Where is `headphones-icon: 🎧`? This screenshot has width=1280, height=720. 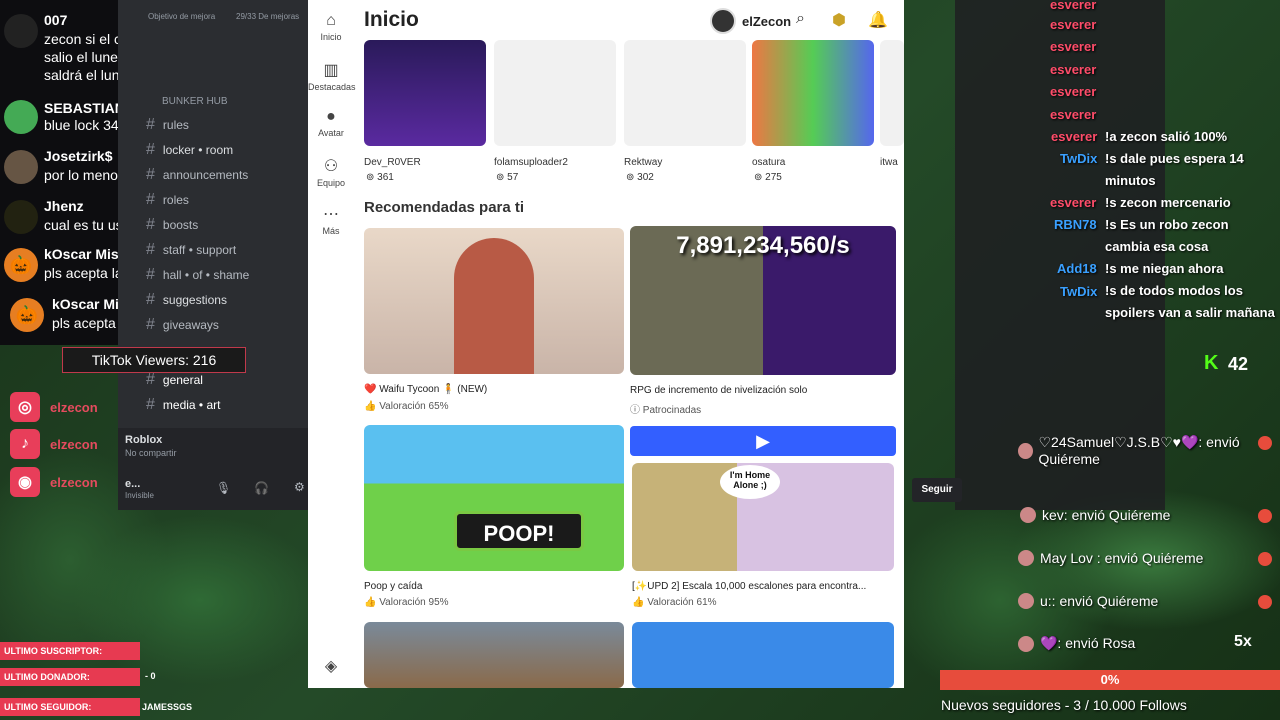 headphones-icon: 🎧 is located at coordinates (261, 488).